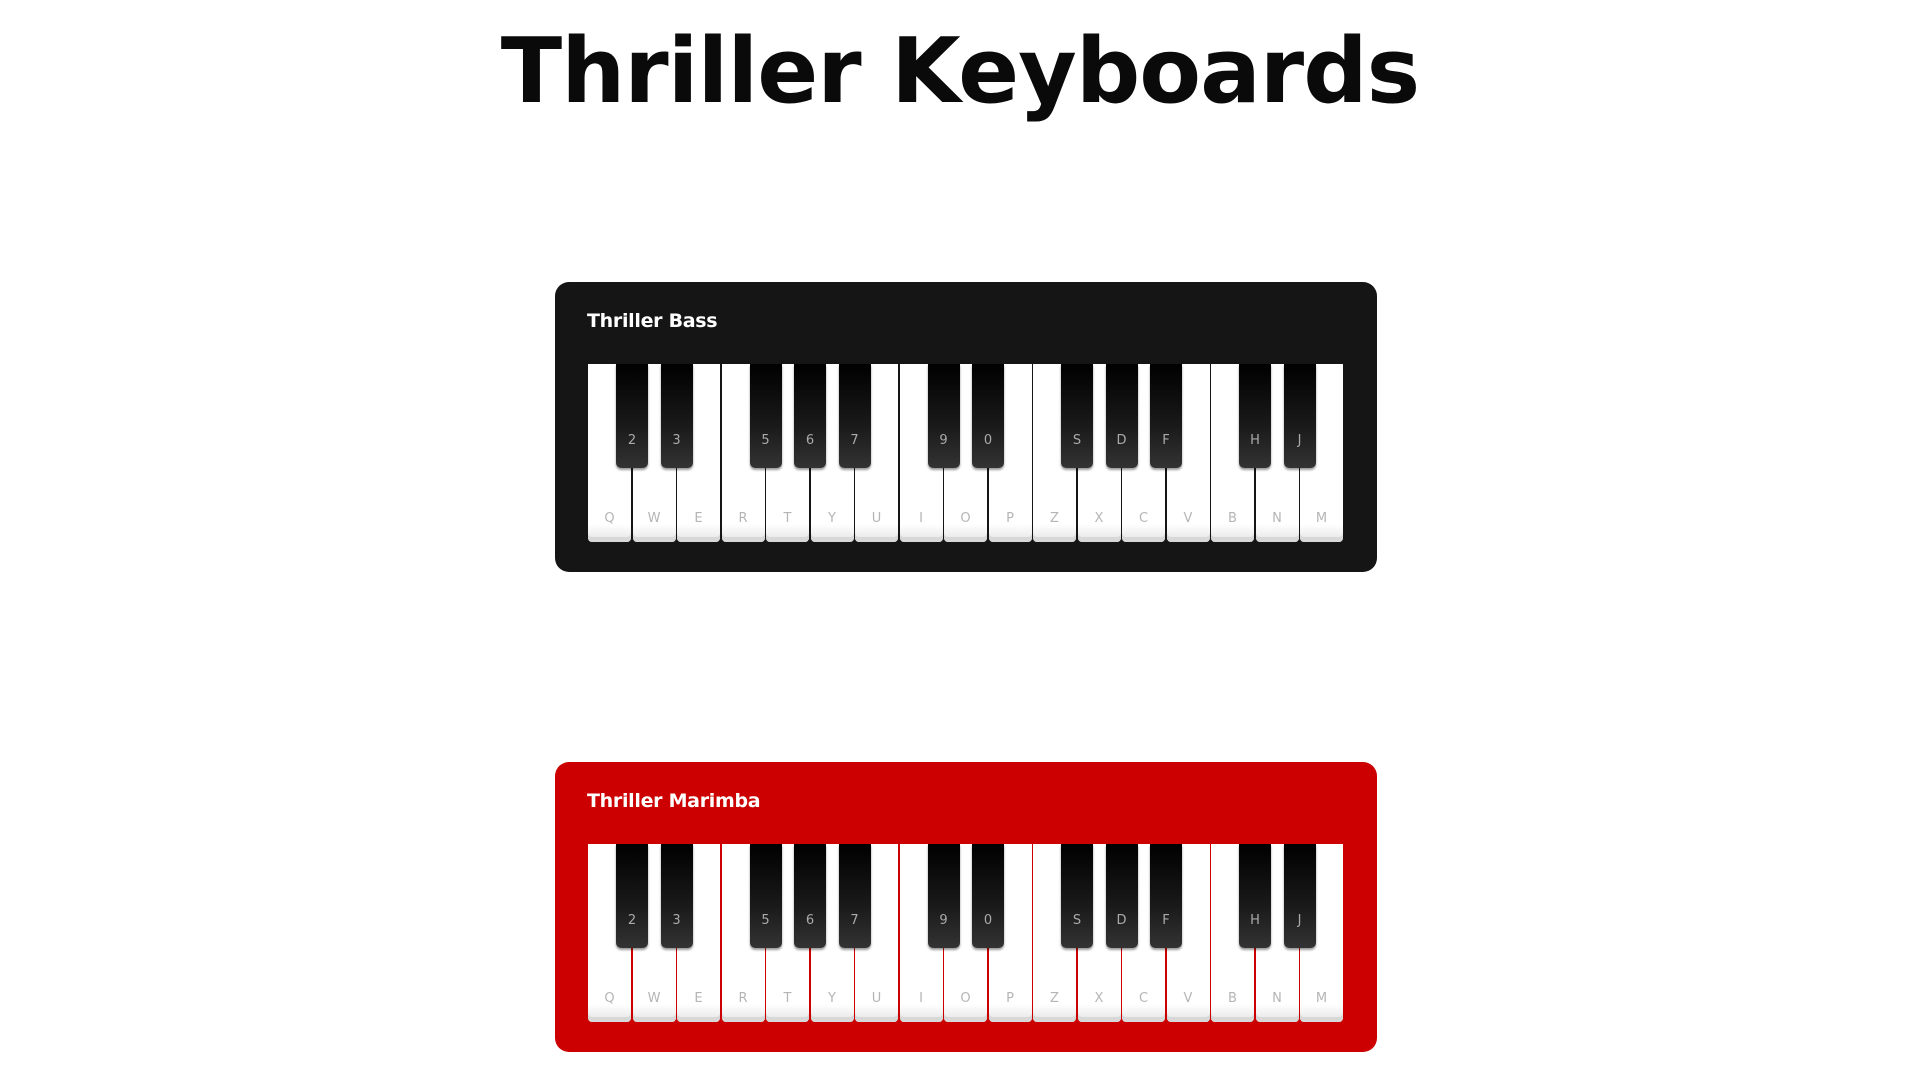  I want to click on keyboard-title: Thriller Bass, so click(652, 321).